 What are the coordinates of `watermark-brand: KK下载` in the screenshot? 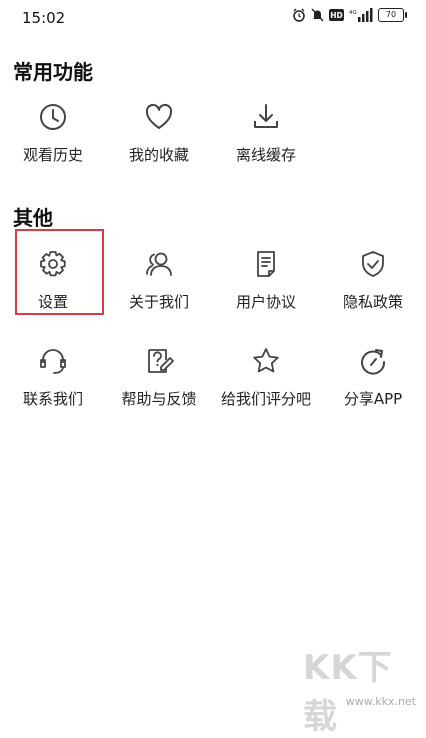 It's located at (348, 692).